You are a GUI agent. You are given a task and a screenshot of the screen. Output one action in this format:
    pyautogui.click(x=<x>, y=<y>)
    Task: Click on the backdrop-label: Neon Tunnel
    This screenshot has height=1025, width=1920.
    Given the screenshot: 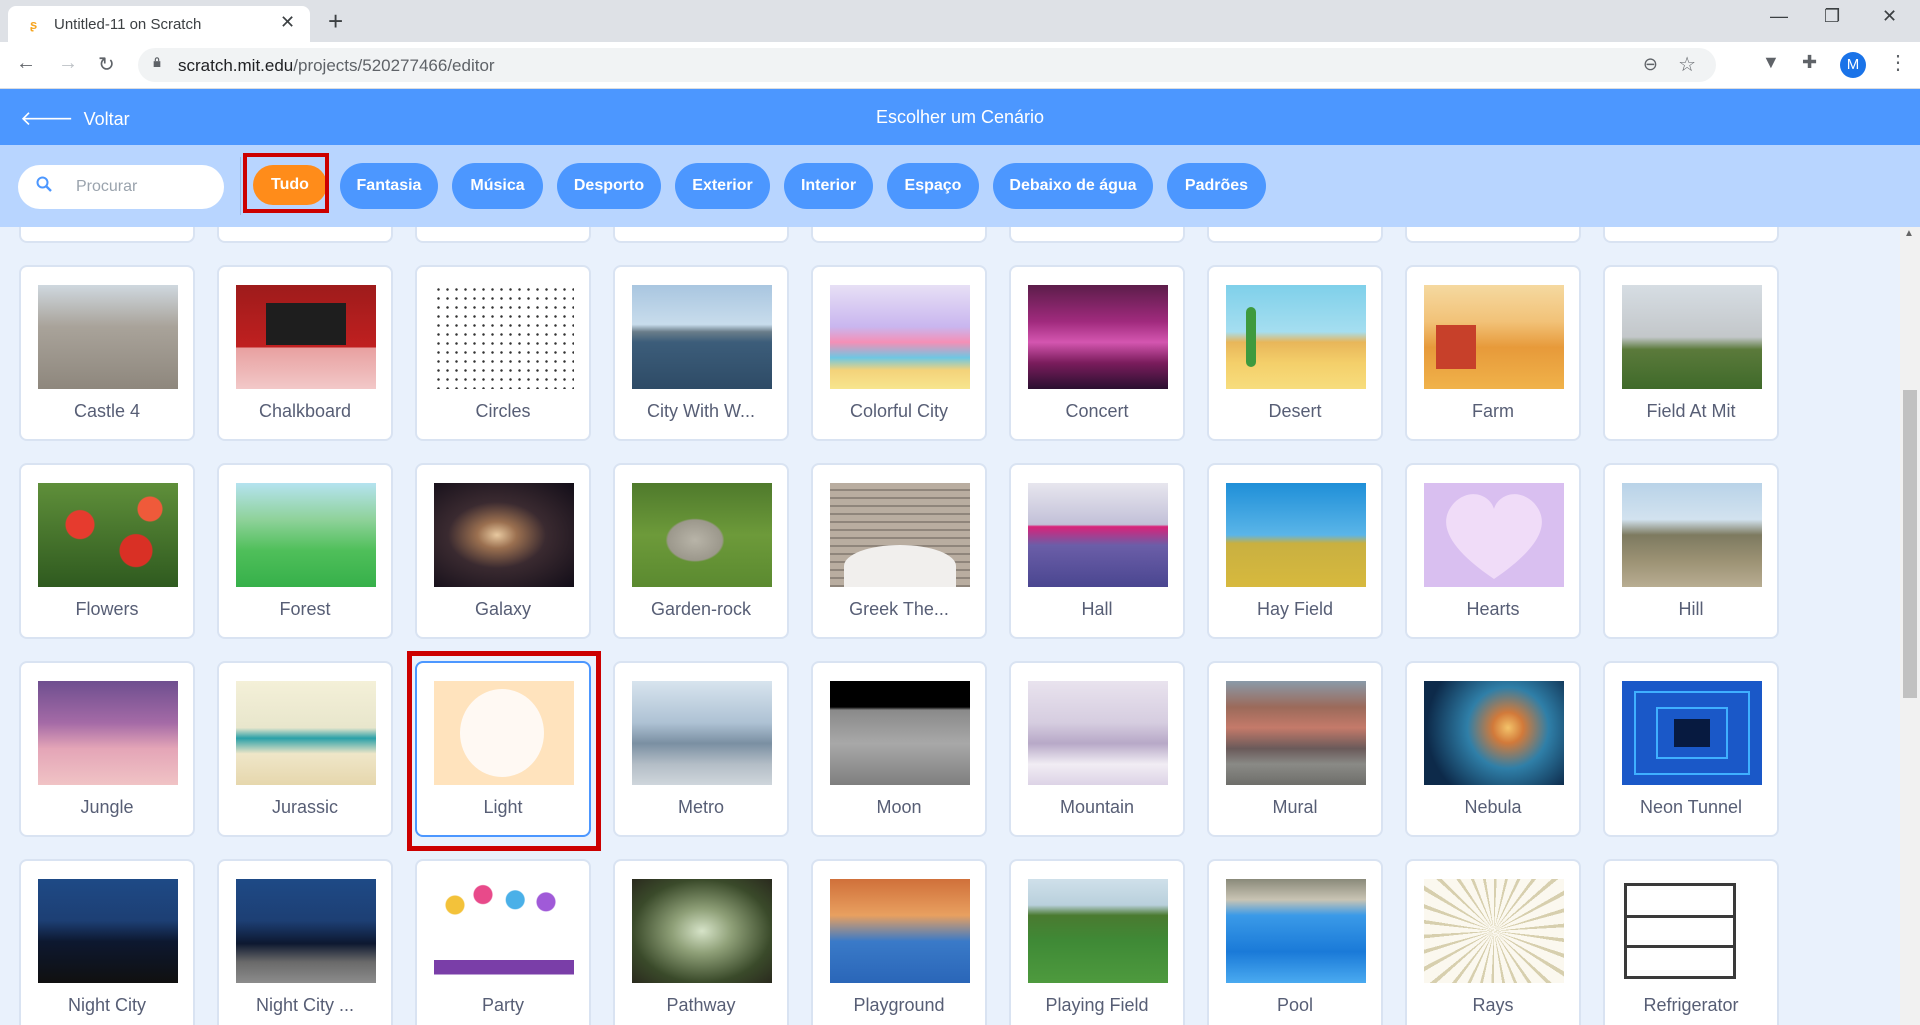 What is the action you would take?
    pyautogui.click(x=1691, y=807)
    